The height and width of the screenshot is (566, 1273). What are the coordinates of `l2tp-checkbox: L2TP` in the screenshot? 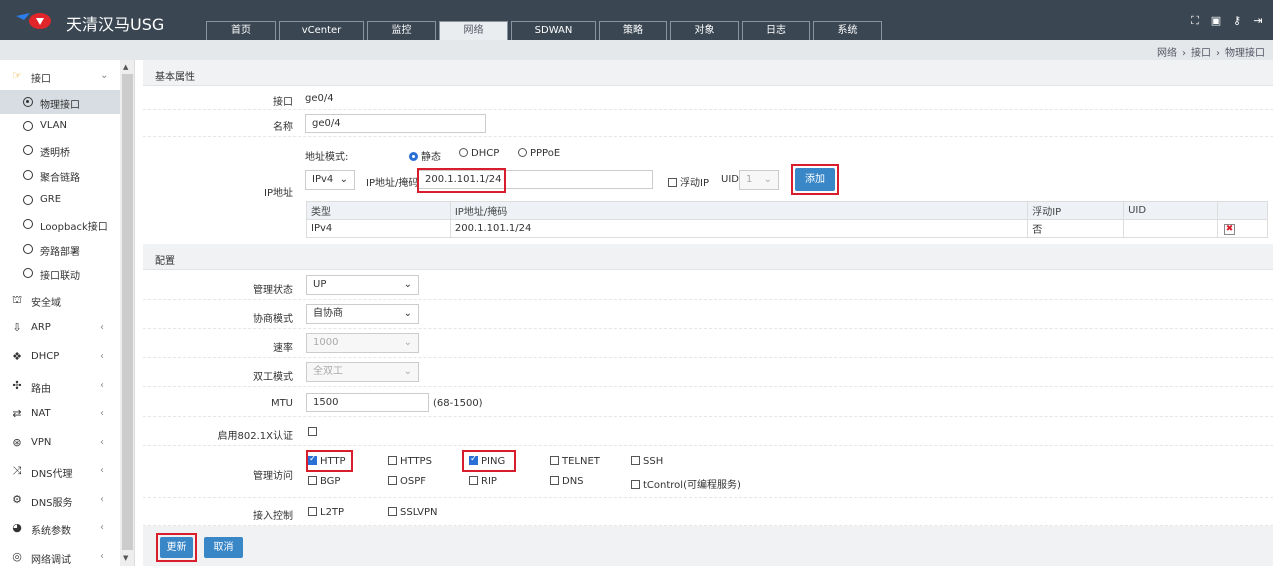 It's located at (326, 512).